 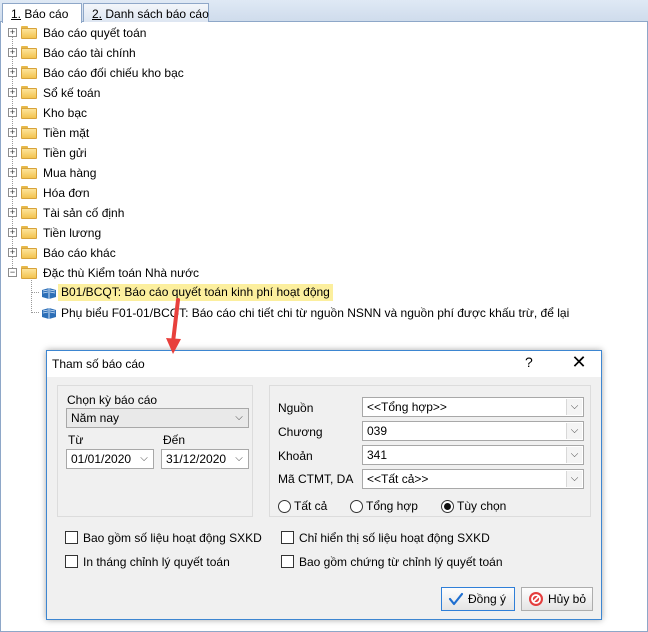 I want to click on tree-folder: + Báo cáo tài chính, so click(x=201, y=53).